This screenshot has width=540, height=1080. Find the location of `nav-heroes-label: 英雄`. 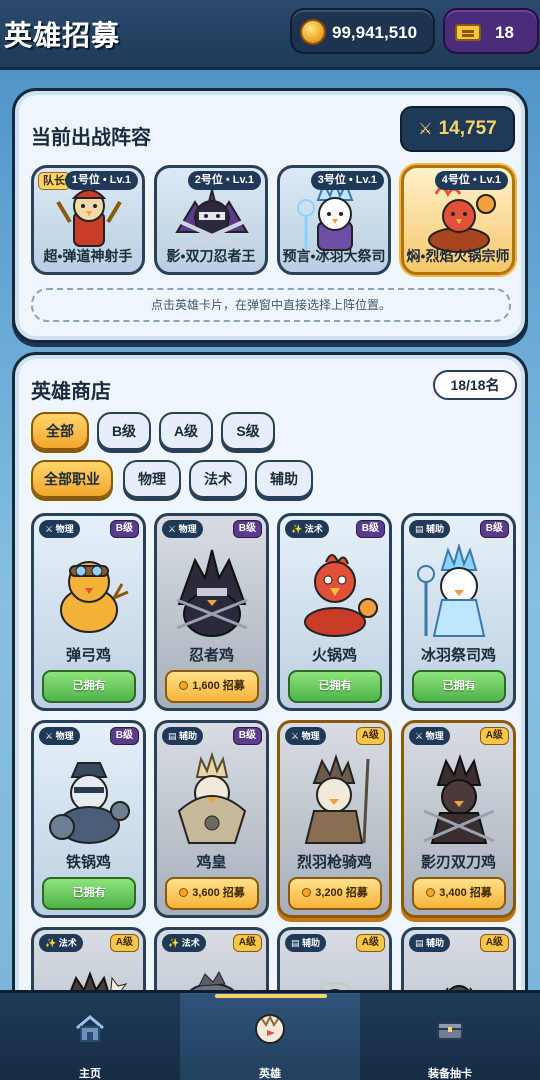

nav-heroes-label: 英雄 is located at coordinates (270, 1074).